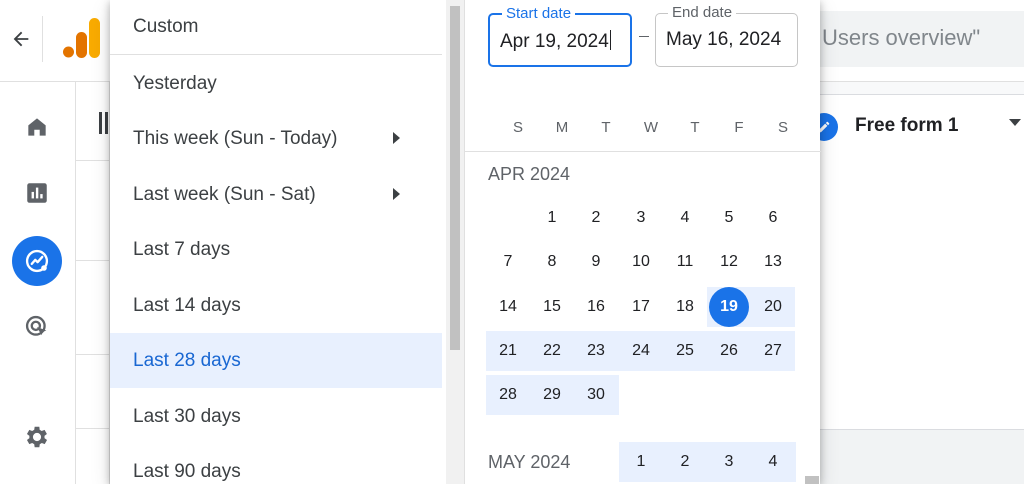 The height and width of the screenshot is (484, 1024). I want to click on nav-reports, so click(37, 193).